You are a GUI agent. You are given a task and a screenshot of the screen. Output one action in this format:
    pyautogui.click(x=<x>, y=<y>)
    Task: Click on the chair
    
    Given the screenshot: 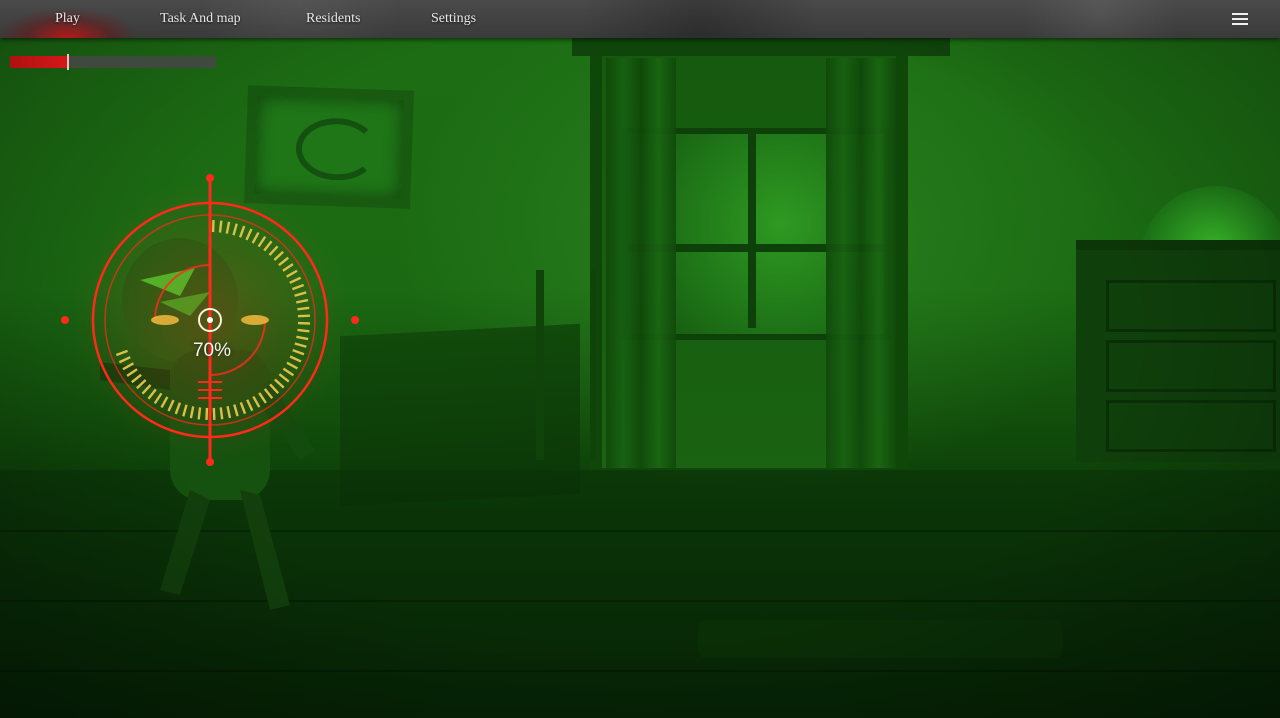 What is the action you would take?
    pyautogui.click(x=566, y=365)
    